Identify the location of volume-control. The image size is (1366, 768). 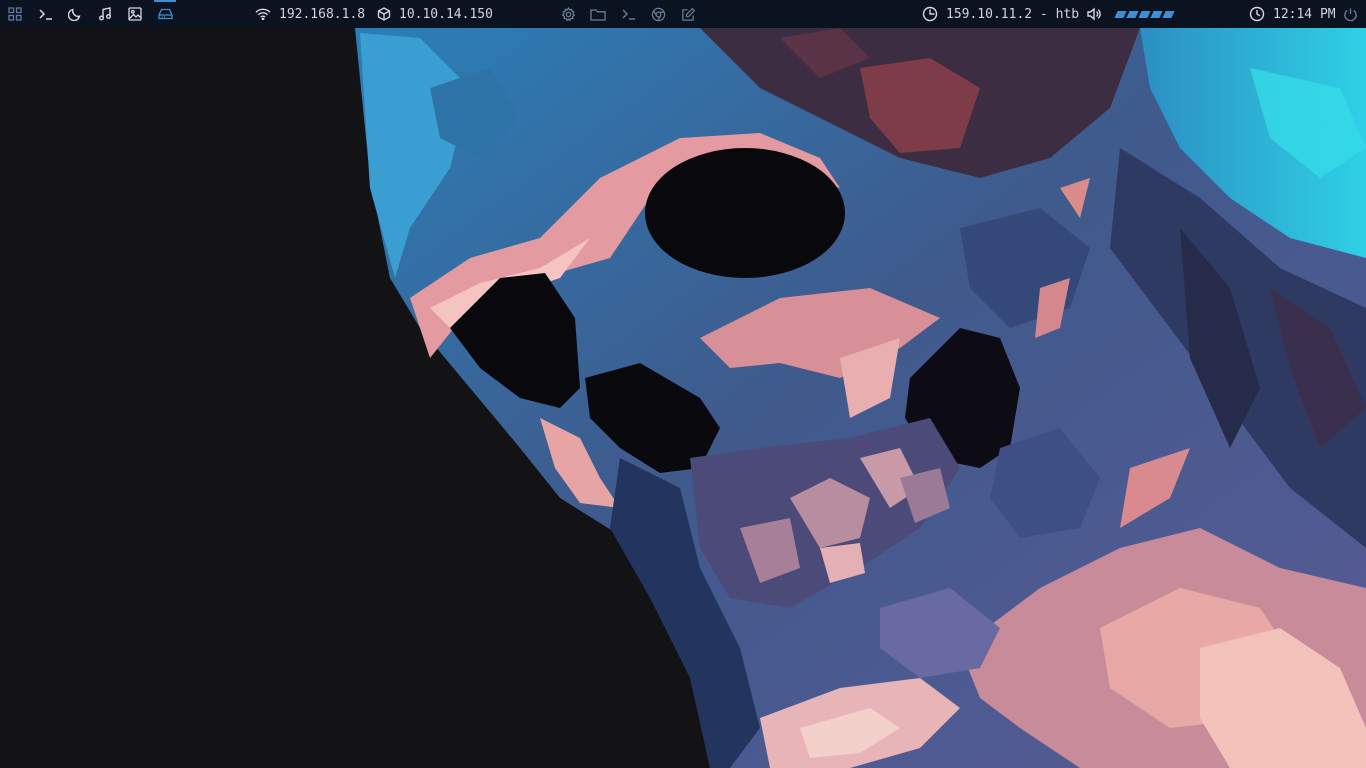
(1130, 14).